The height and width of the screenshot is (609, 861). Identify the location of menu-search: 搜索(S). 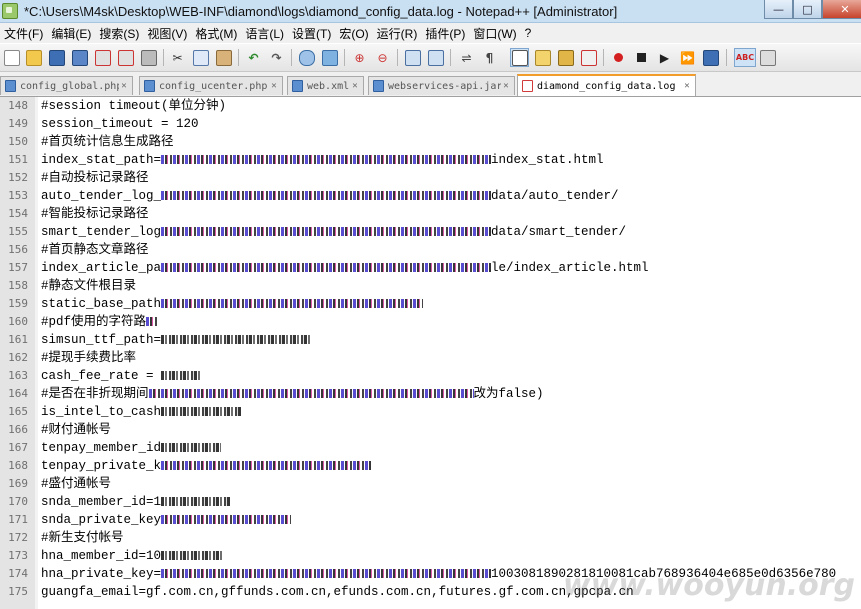
(119, 33).